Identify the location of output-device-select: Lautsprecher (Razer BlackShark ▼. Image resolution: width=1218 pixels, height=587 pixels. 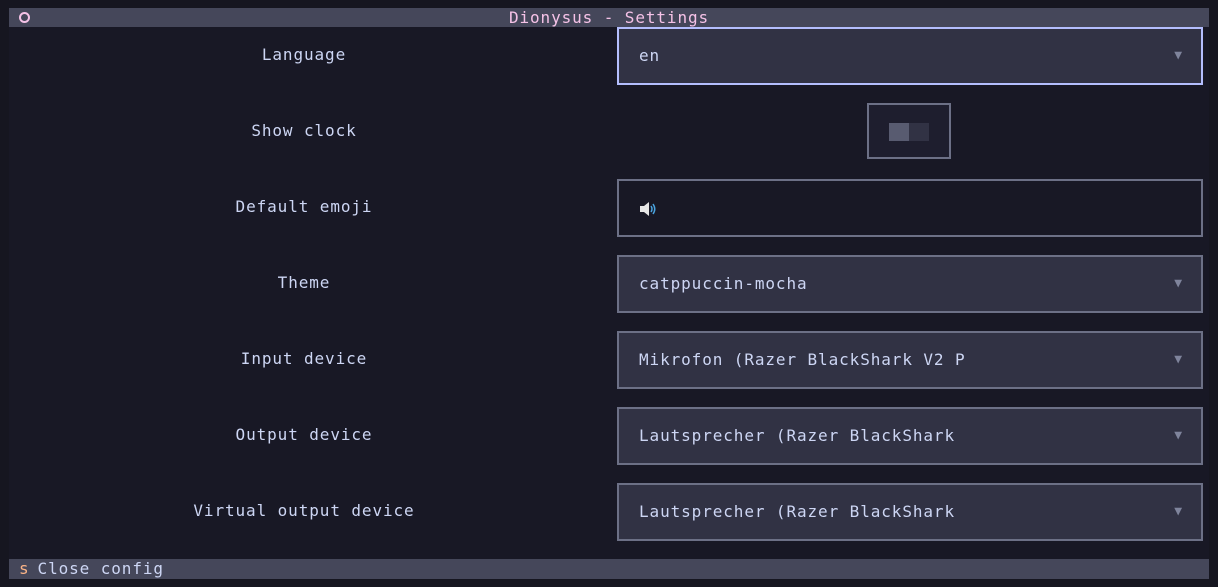
(910, 436).